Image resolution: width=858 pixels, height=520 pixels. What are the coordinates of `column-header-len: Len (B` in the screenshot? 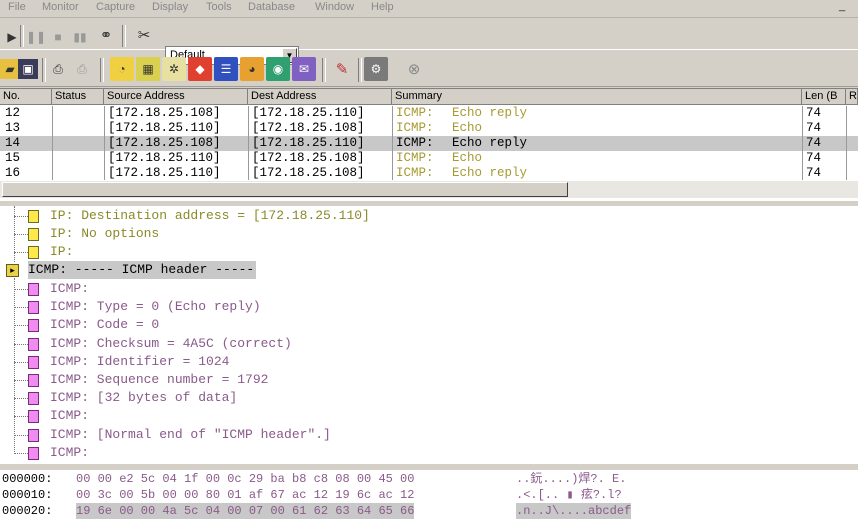 It's located at (824, 97).